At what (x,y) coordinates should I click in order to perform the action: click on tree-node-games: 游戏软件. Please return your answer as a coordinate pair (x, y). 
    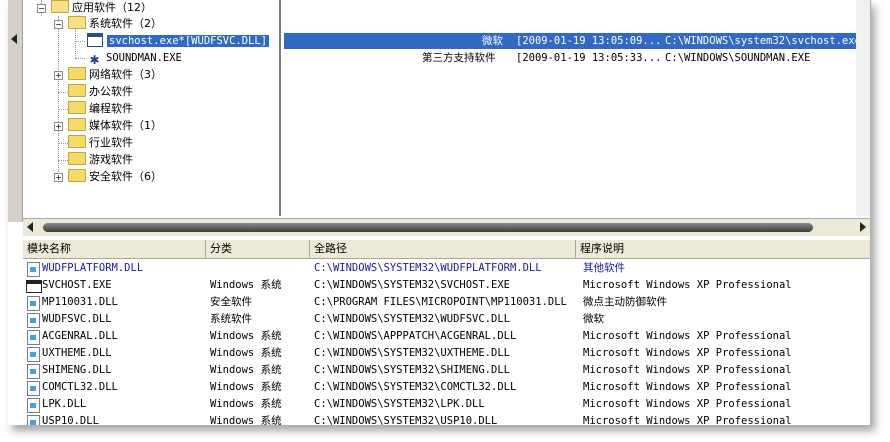
    Looking at the image, I should click on (100, 160).